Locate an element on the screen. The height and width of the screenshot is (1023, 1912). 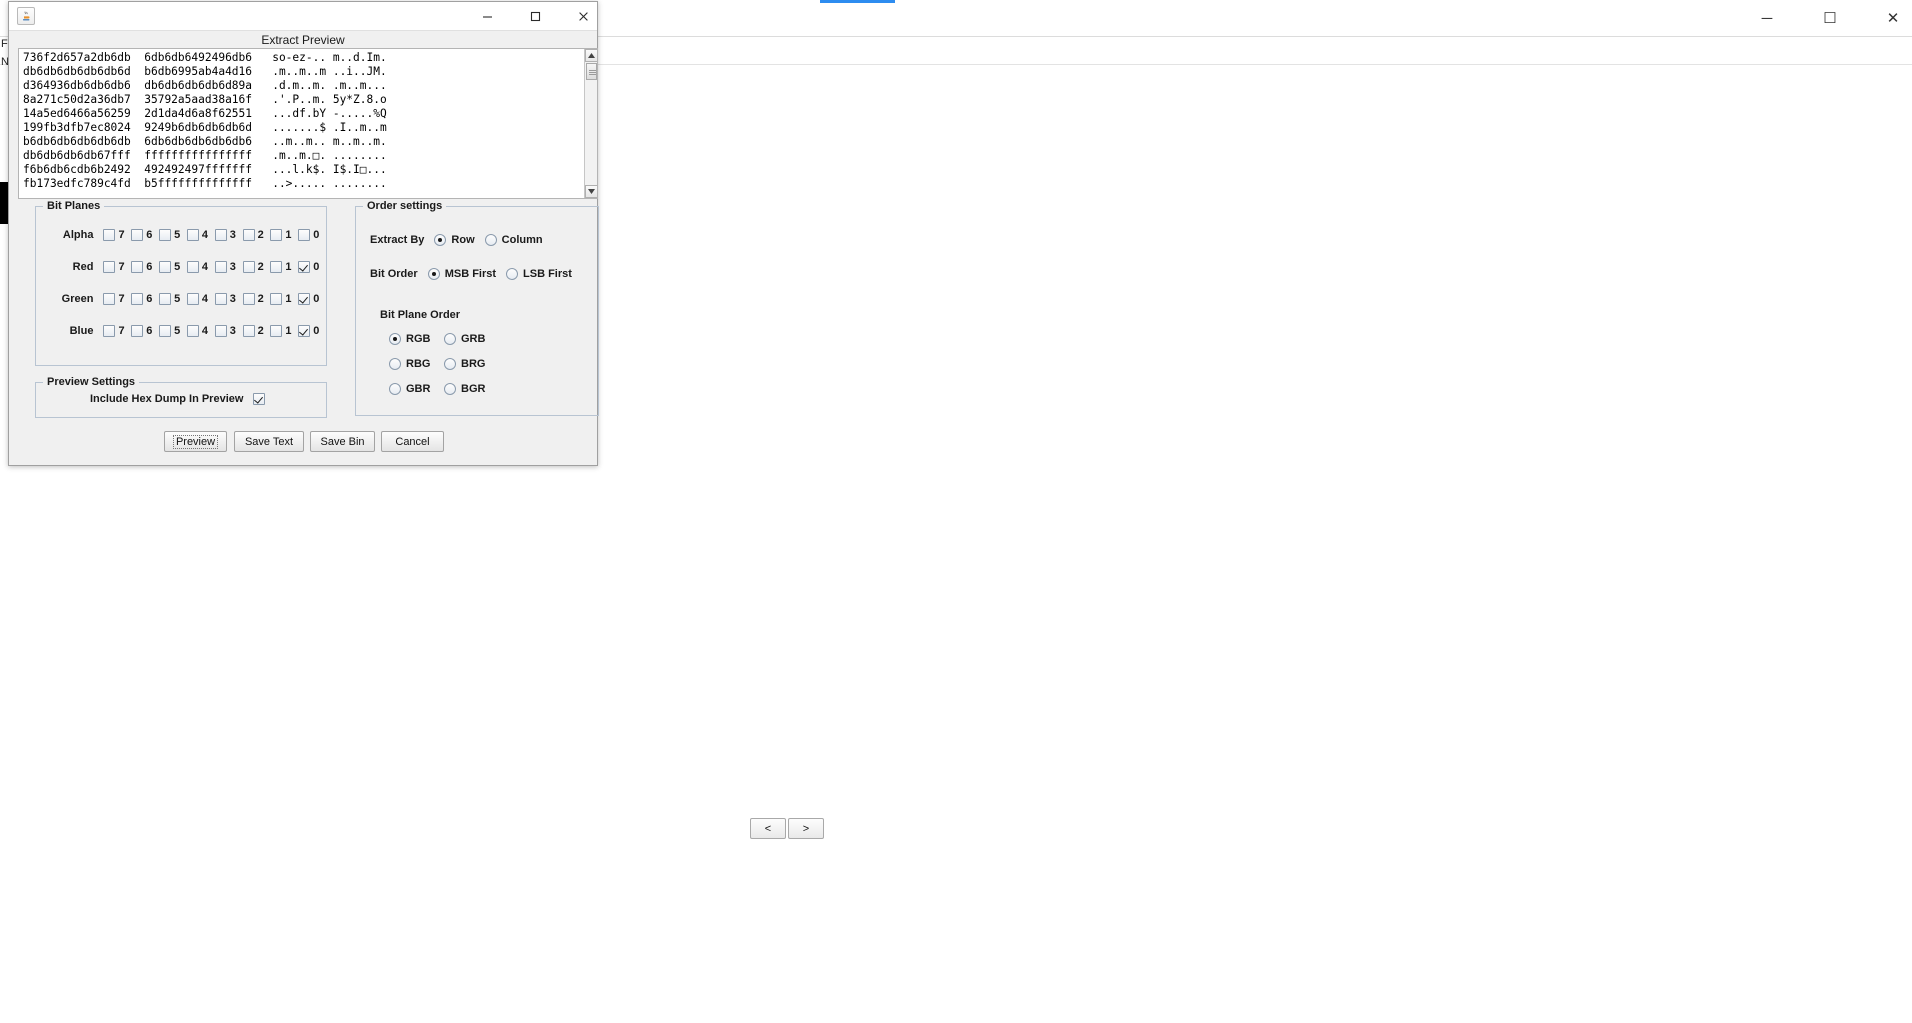
bit-plane-cell-blue-6: 6 is located at coordinates (145, 331).